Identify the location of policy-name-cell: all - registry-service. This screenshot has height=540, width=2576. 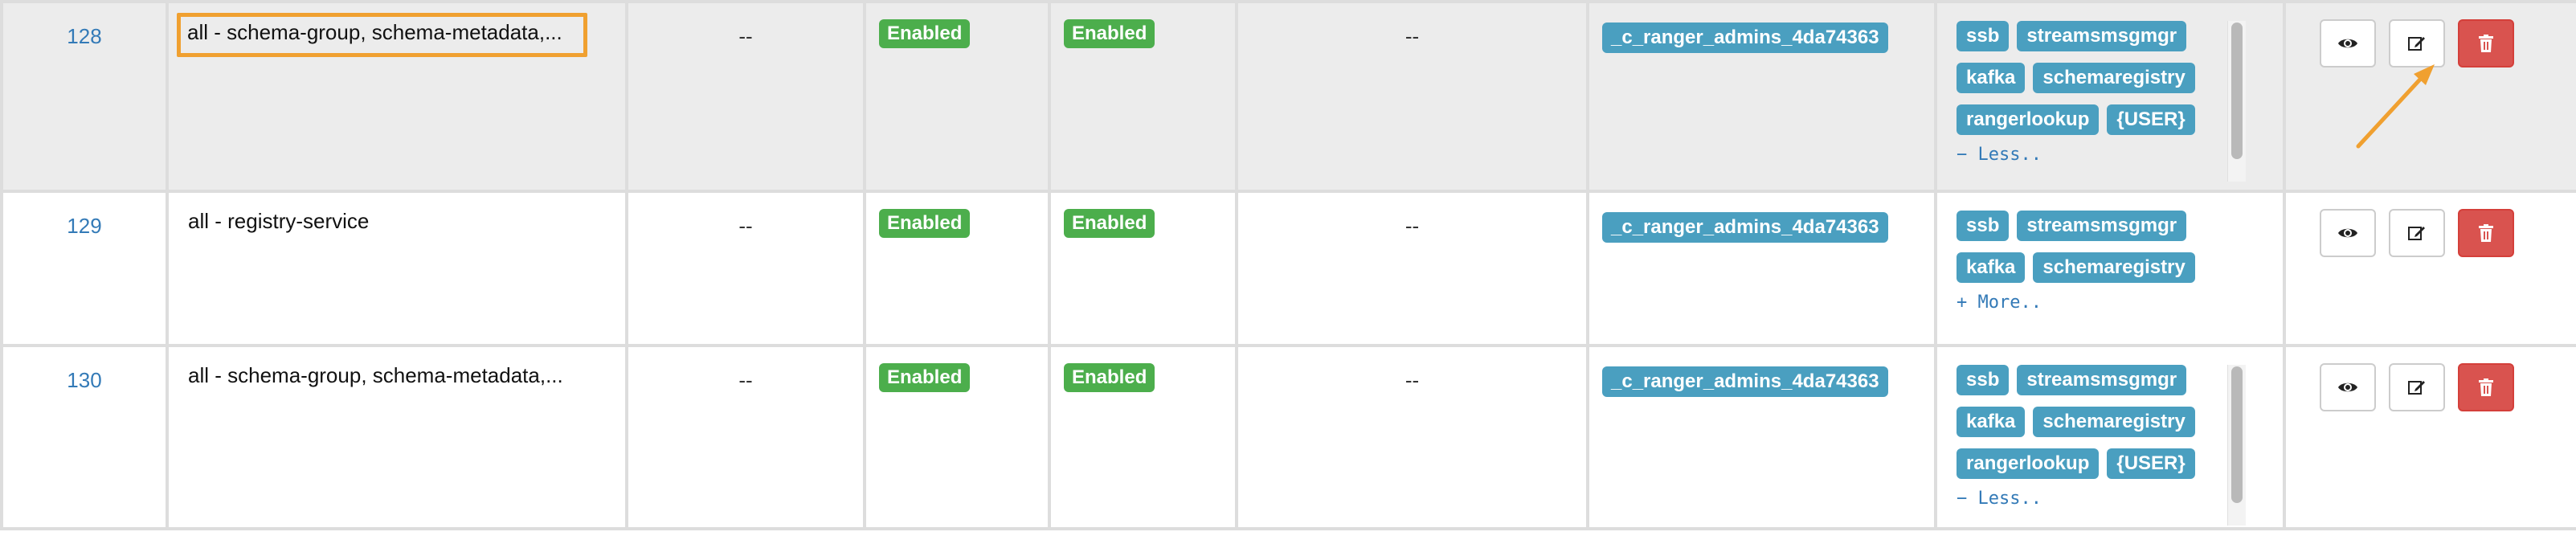
(397, 268).